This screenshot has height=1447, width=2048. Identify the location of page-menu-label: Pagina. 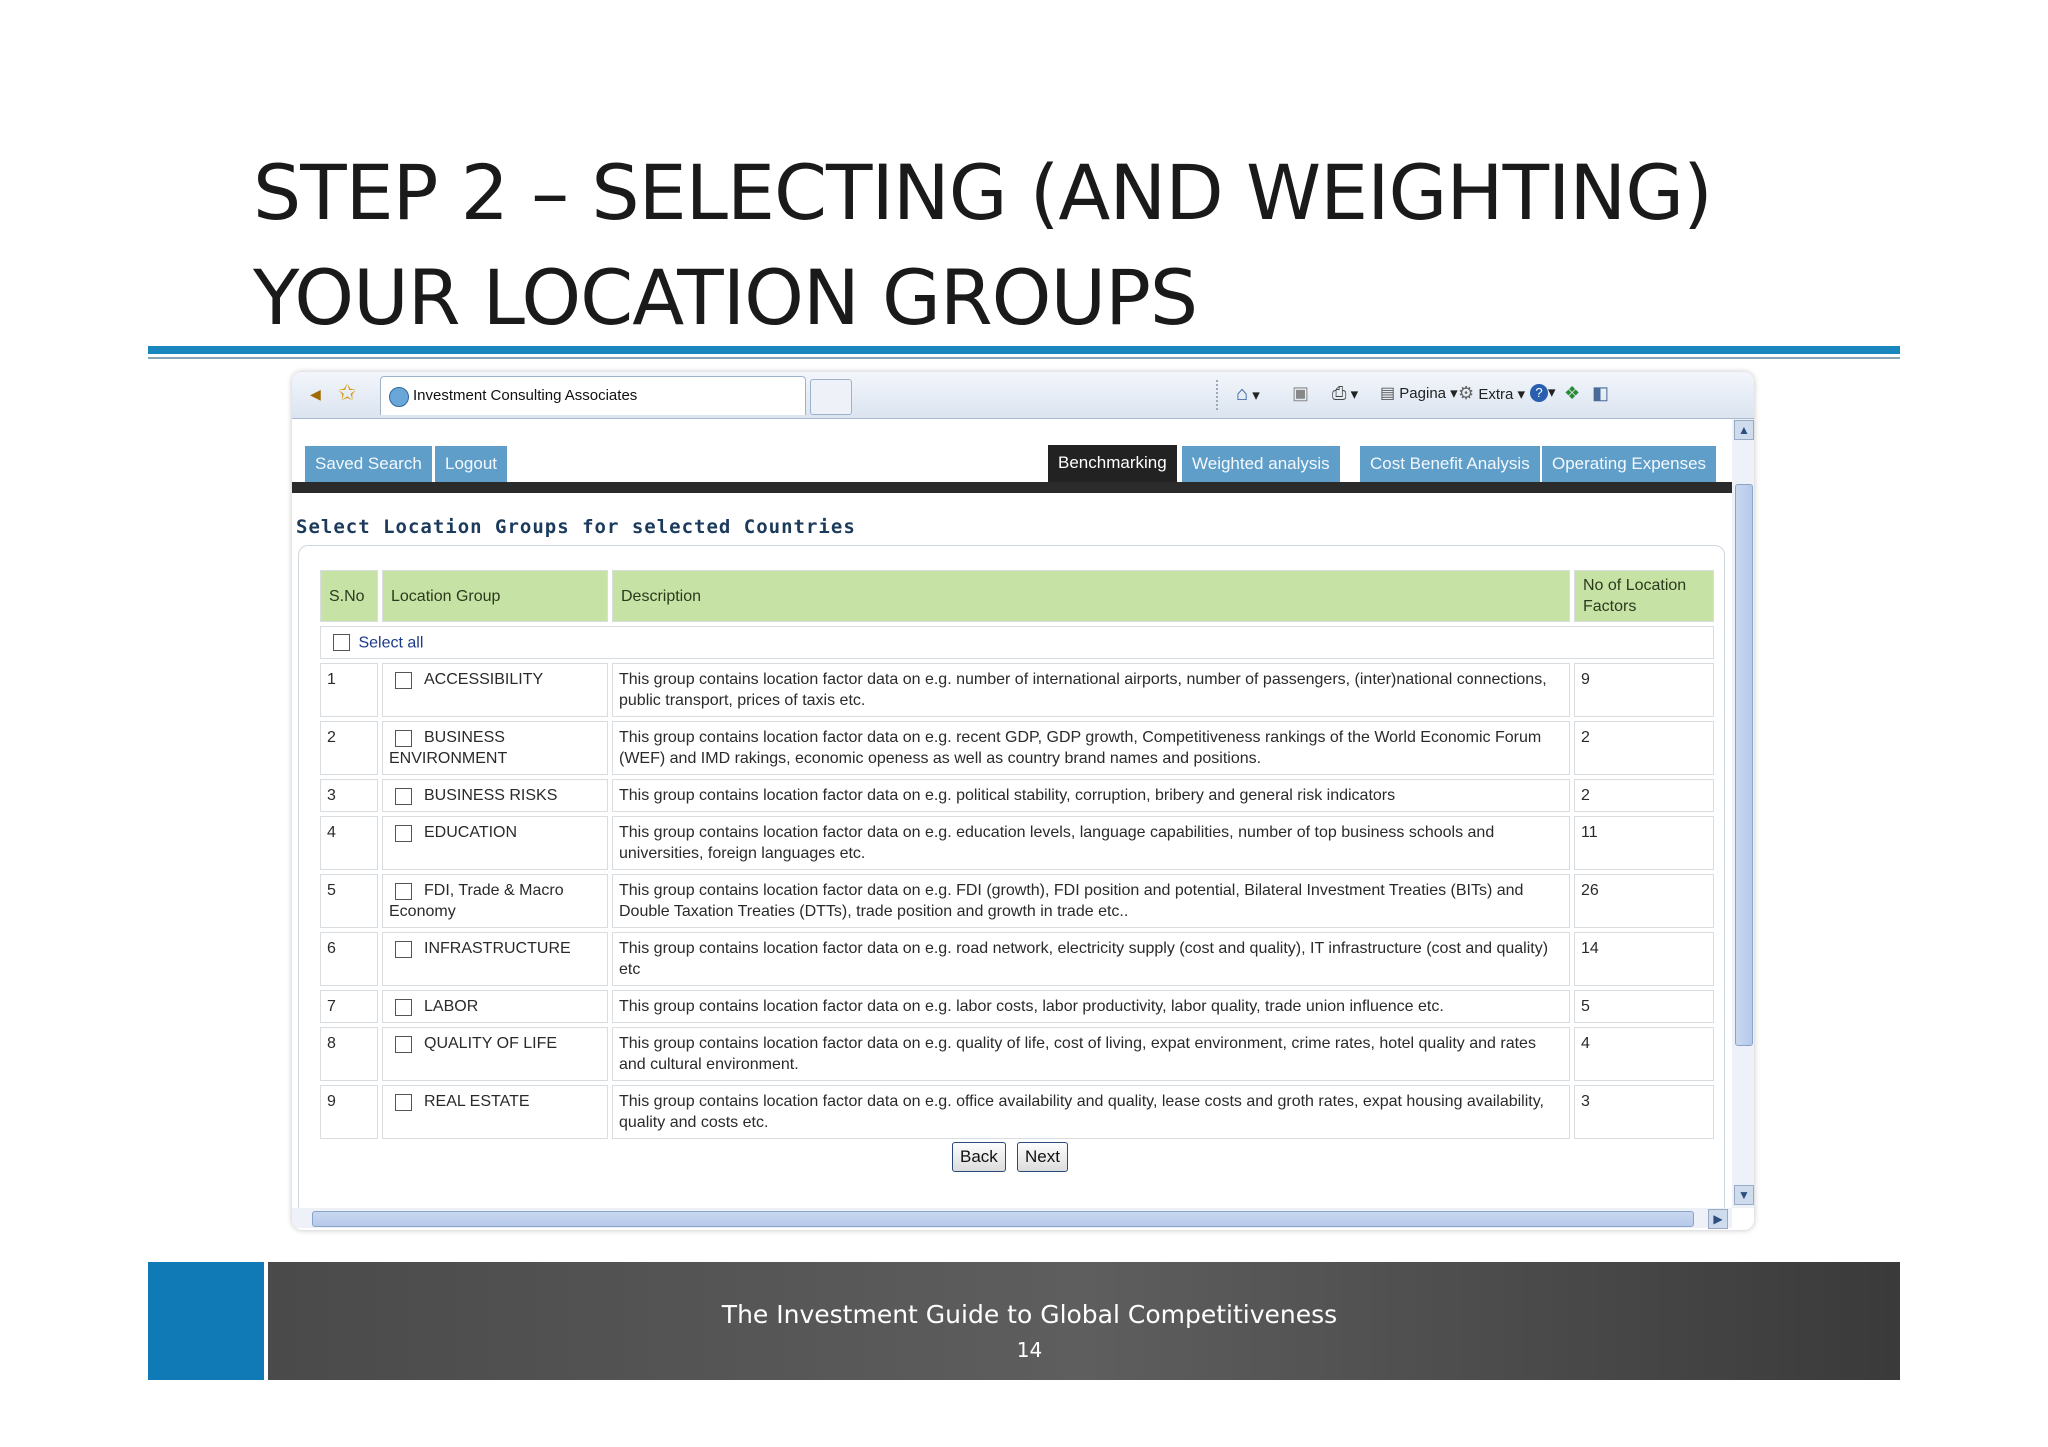
(1423, 393).